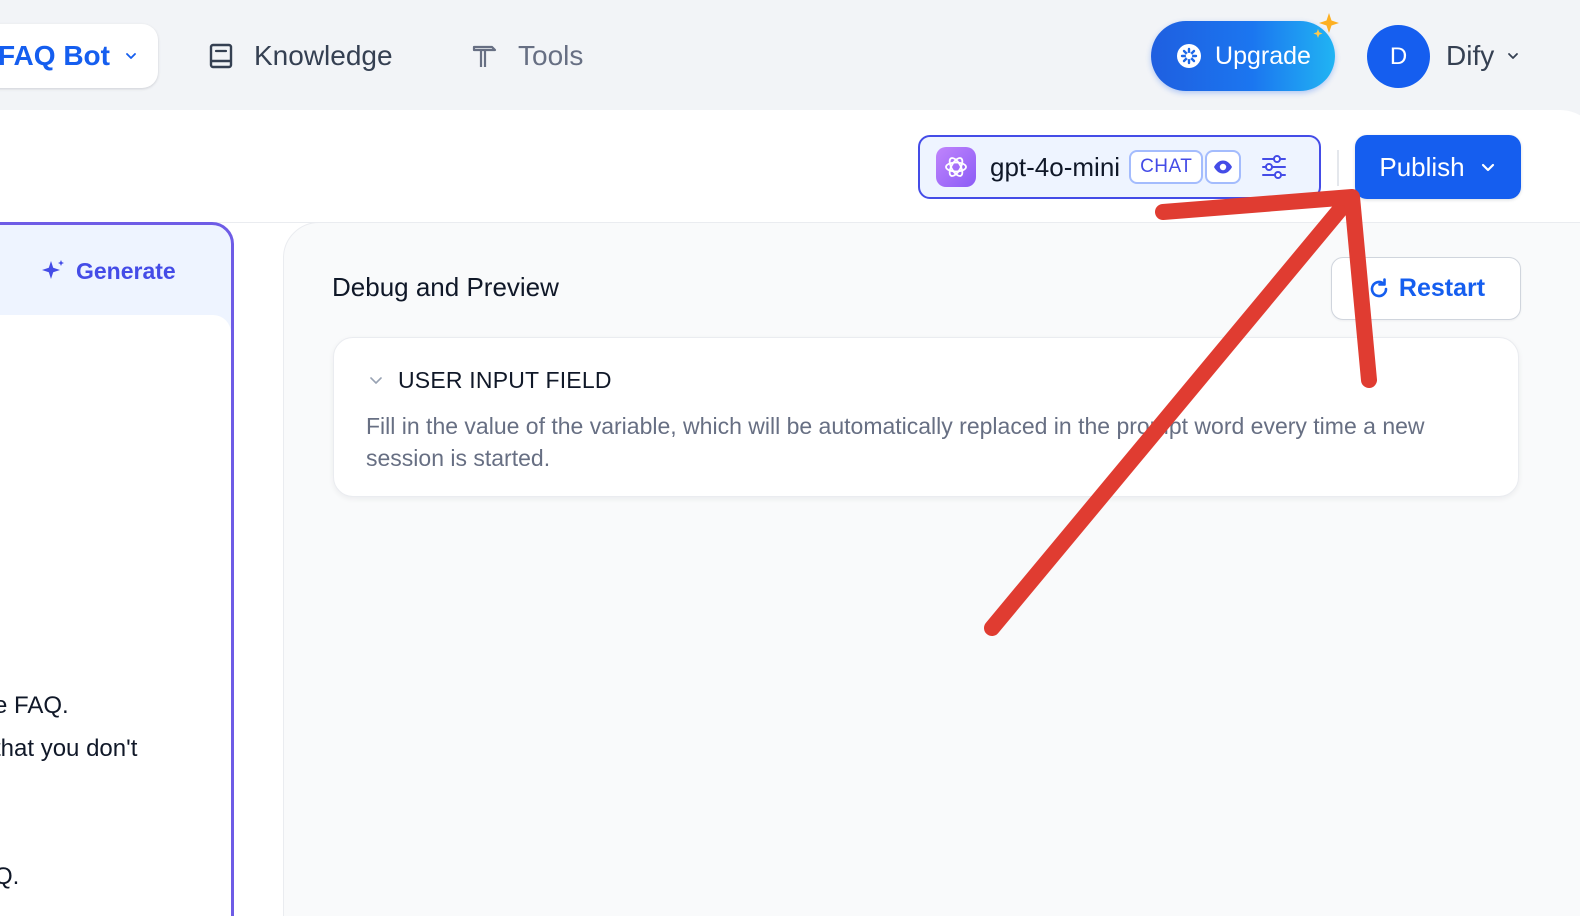 This screenshot has height=916, width=1580. I want to click on eye-icon, so click(1223, 167).